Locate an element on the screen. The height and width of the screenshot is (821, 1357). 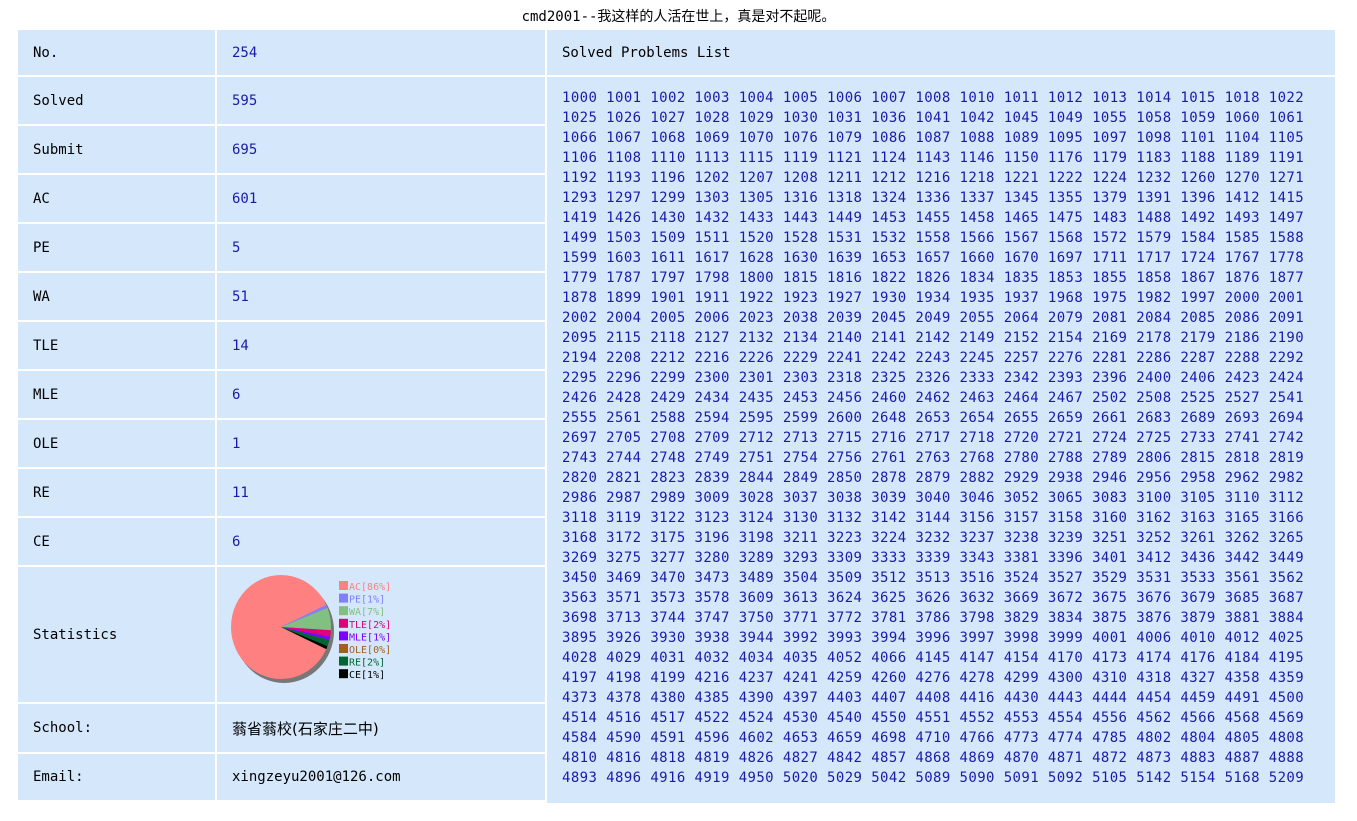
problem-link: 3881 is located at coordinates (1242, 618).